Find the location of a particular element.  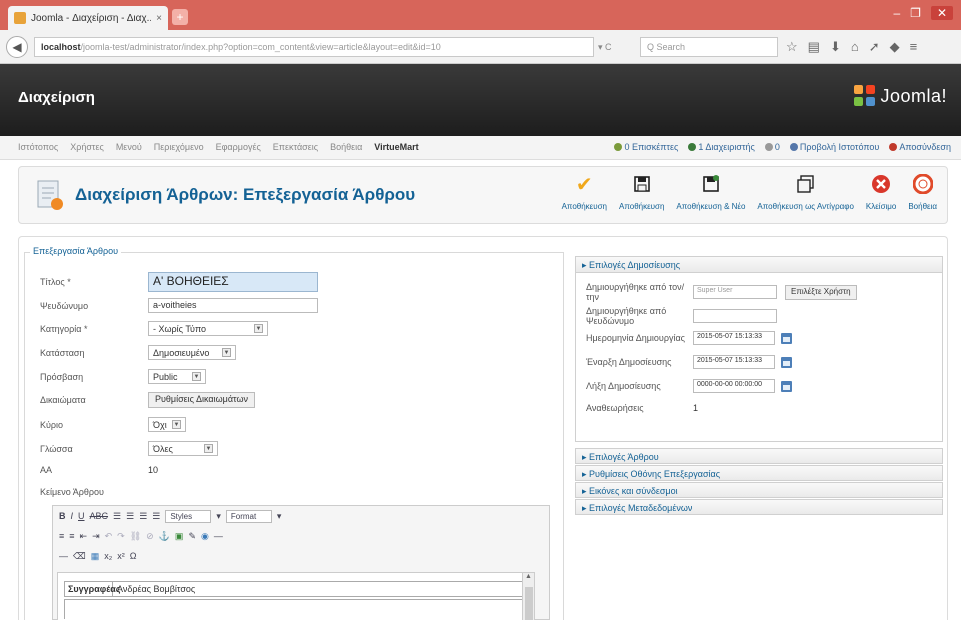

menu-item-content: Περιεχόμενο is located at coordinates (179, 147).